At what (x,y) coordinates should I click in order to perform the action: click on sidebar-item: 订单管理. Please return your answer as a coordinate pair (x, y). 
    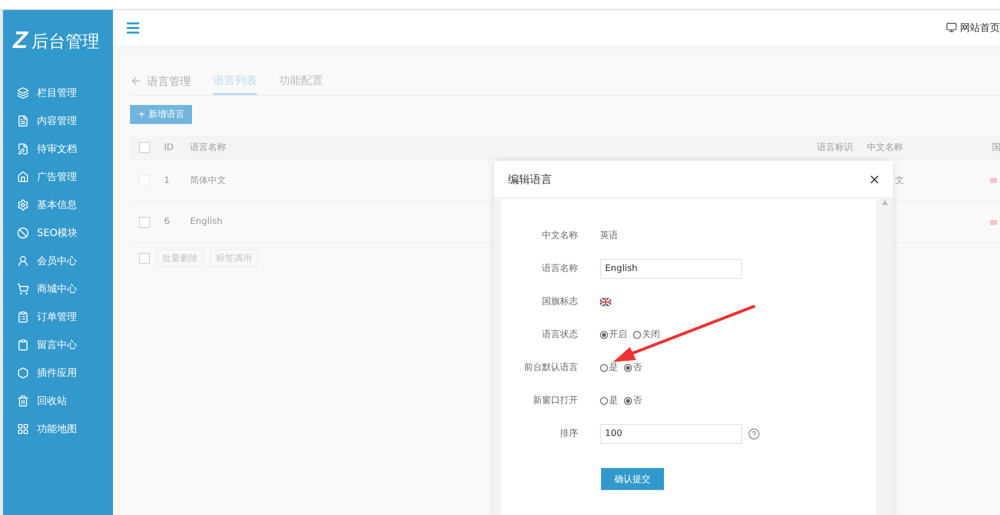
    Looking at the image, I should click on (58, 317).